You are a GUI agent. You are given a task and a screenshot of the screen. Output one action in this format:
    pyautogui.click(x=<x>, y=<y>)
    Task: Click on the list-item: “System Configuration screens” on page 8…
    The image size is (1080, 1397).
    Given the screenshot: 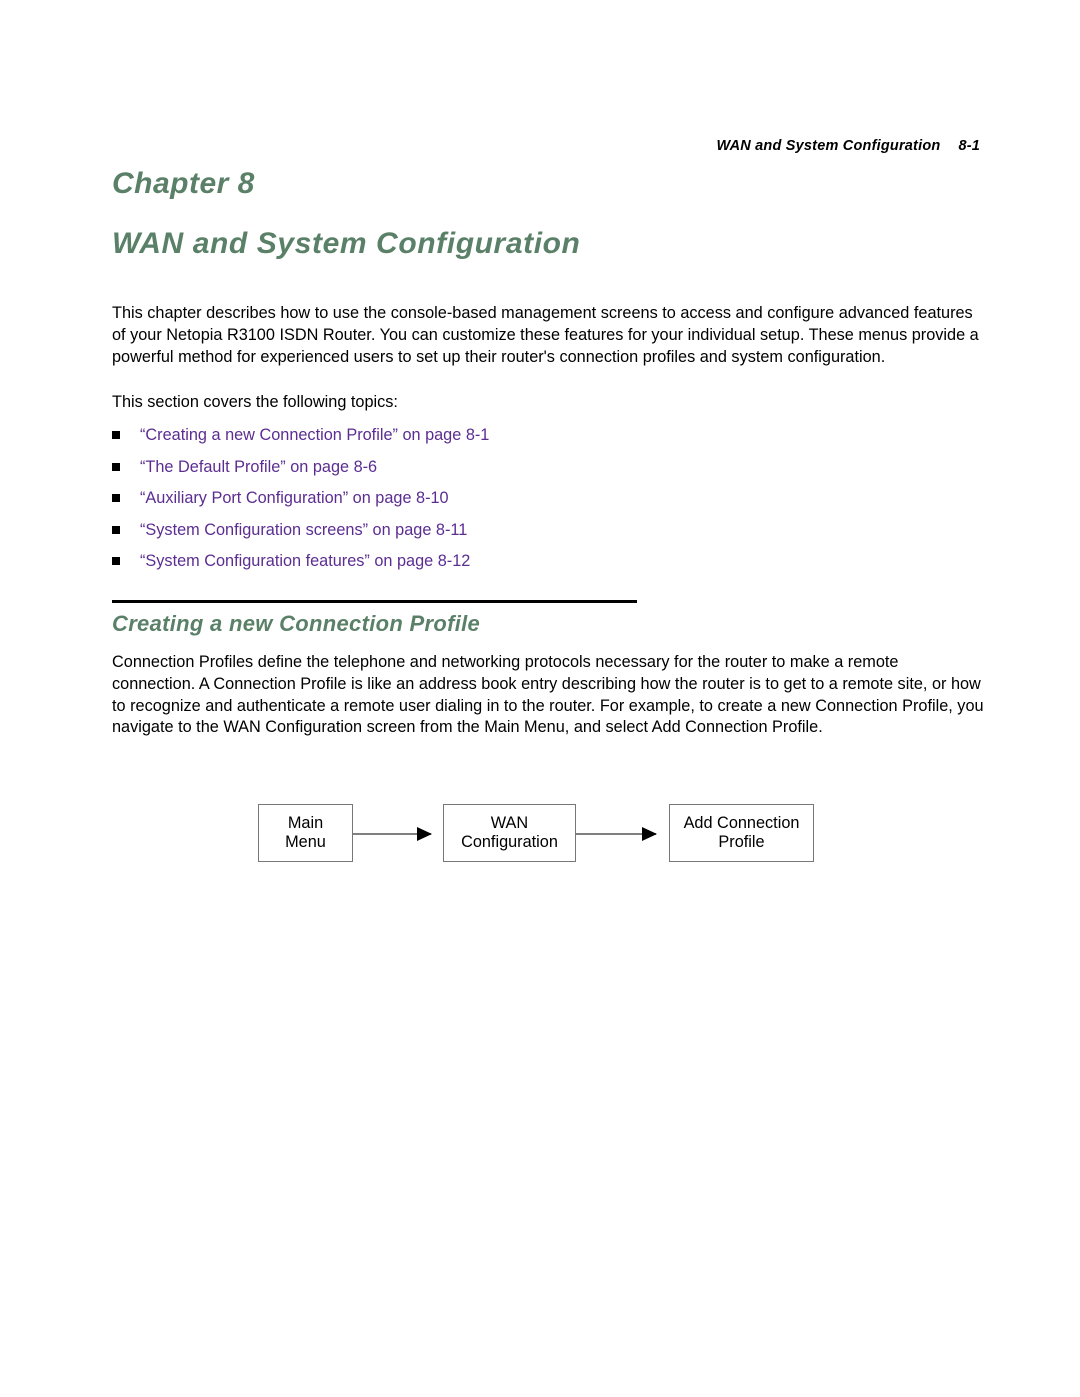 What is the action you would take?
    pyautogui.click(x=462, y=536)
    